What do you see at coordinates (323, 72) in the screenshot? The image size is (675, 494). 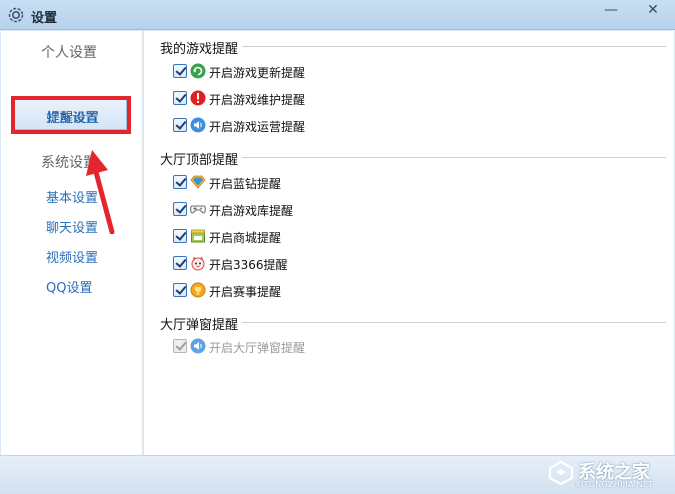 I see `option-game-update: 开启游戏更新提醒` at bounding box center [323, 72].